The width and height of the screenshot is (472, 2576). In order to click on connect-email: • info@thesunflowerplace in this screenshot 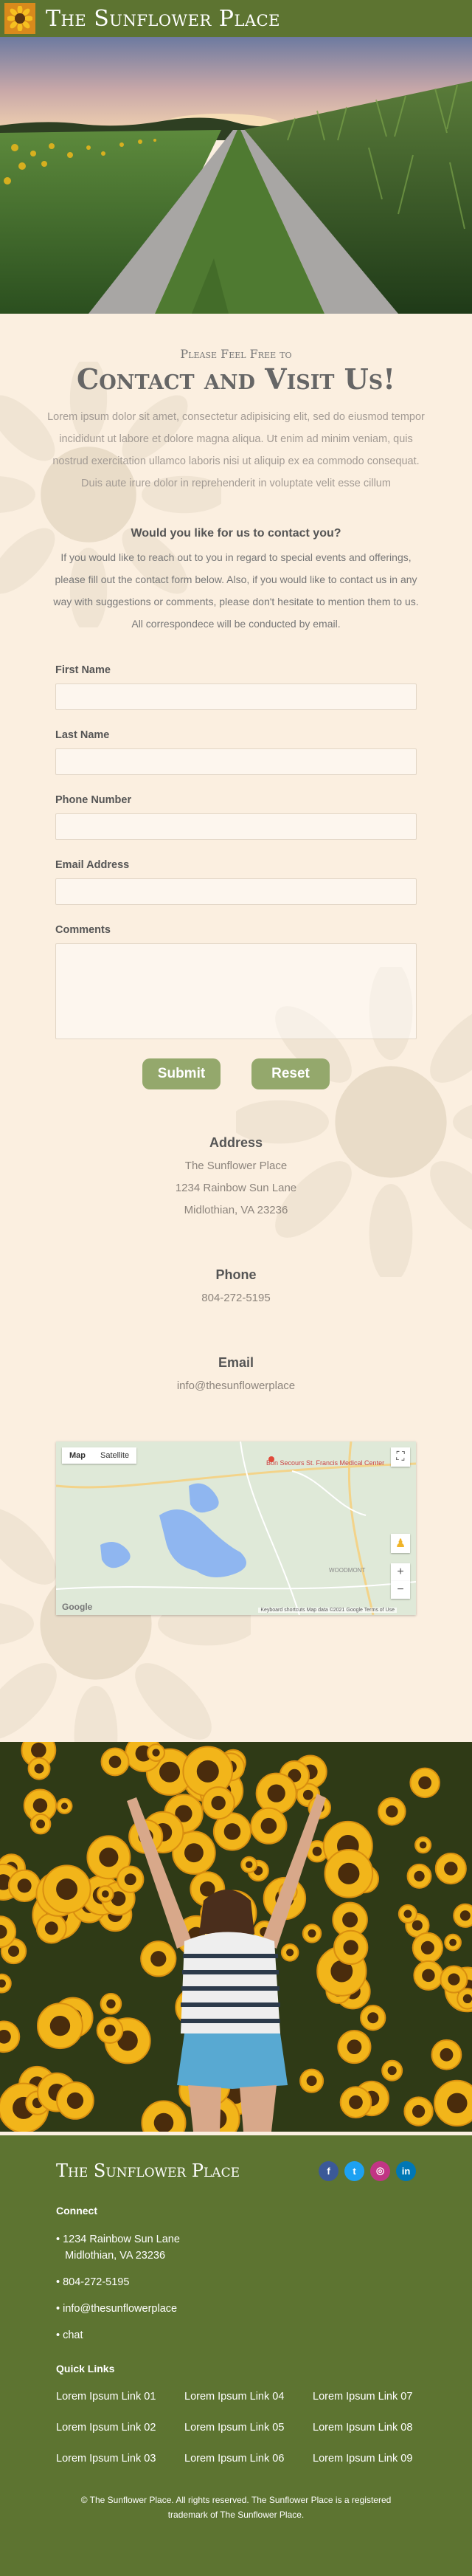, I will do `click(236, 2309)`.